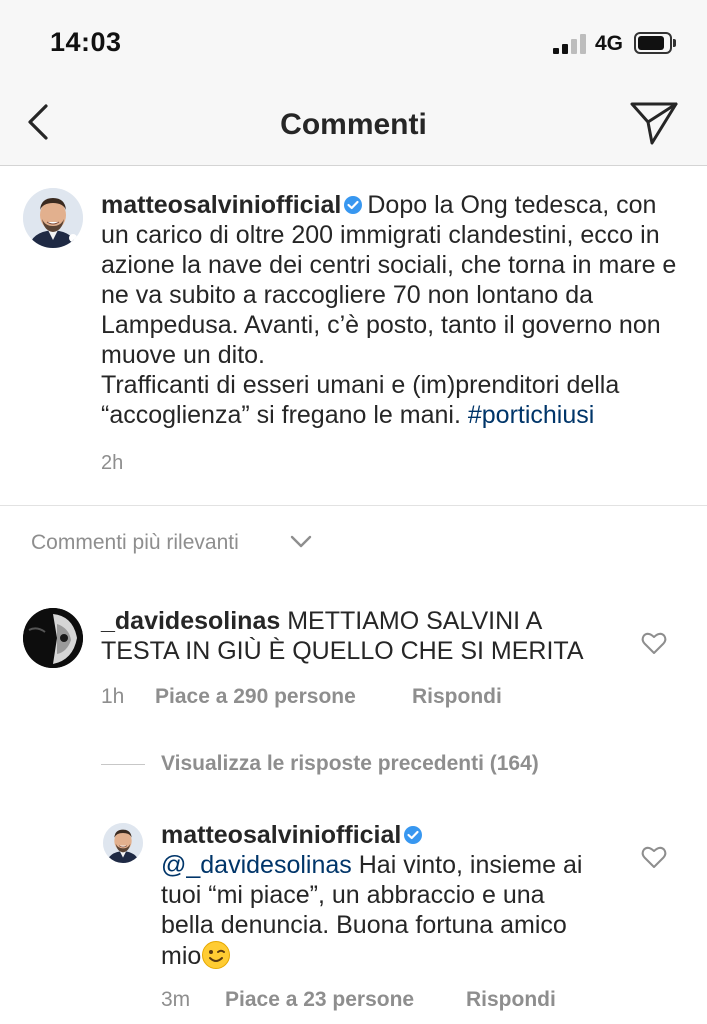 The width and height of the screenshot is (707, 1024). What do you see at coordinates (113, 696) in the screenshot?
I see `comment-time: 1h` at bounding box center [113, 696].